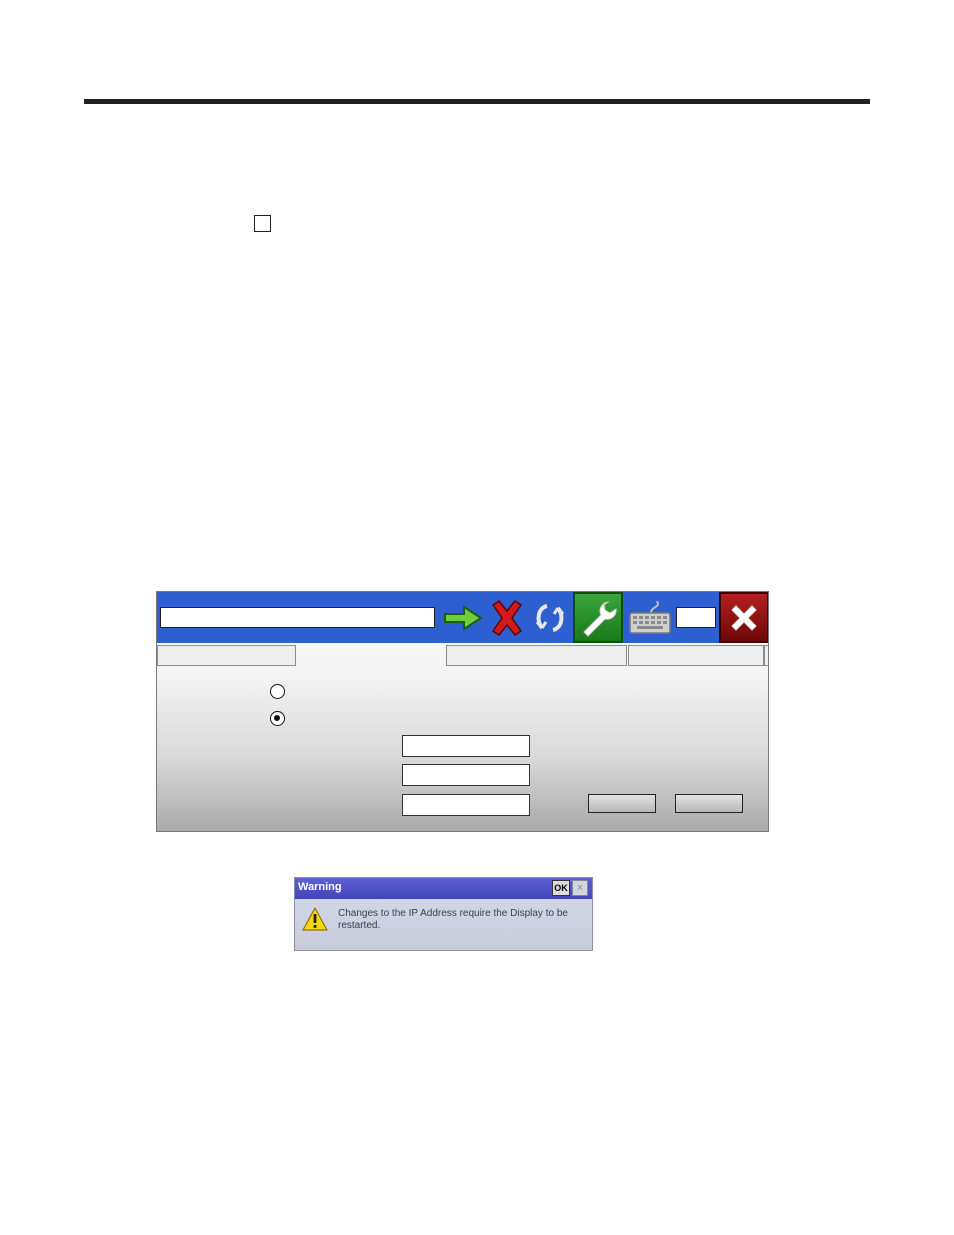  Describe the element at coordinates (477, 101) in the screenshot. I see `page-header-rule` at that location.